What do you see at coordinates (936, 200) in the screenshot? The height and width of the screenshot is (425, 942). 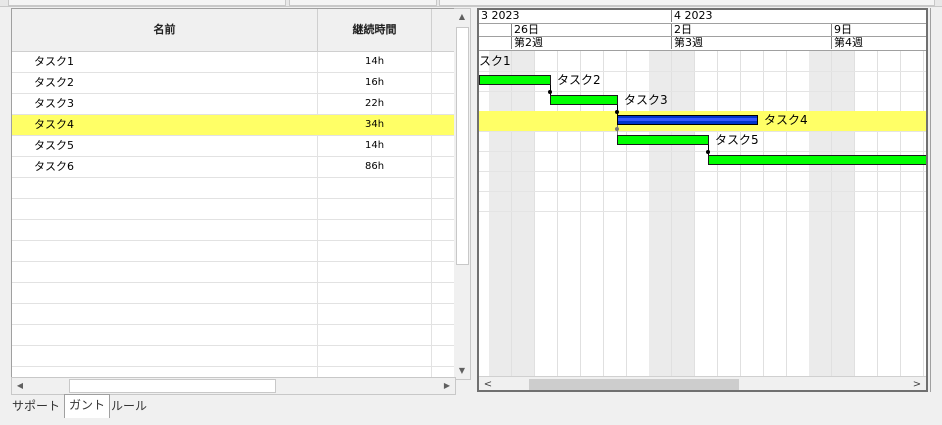 I see `right-frame` at bounding box center [936, 200].